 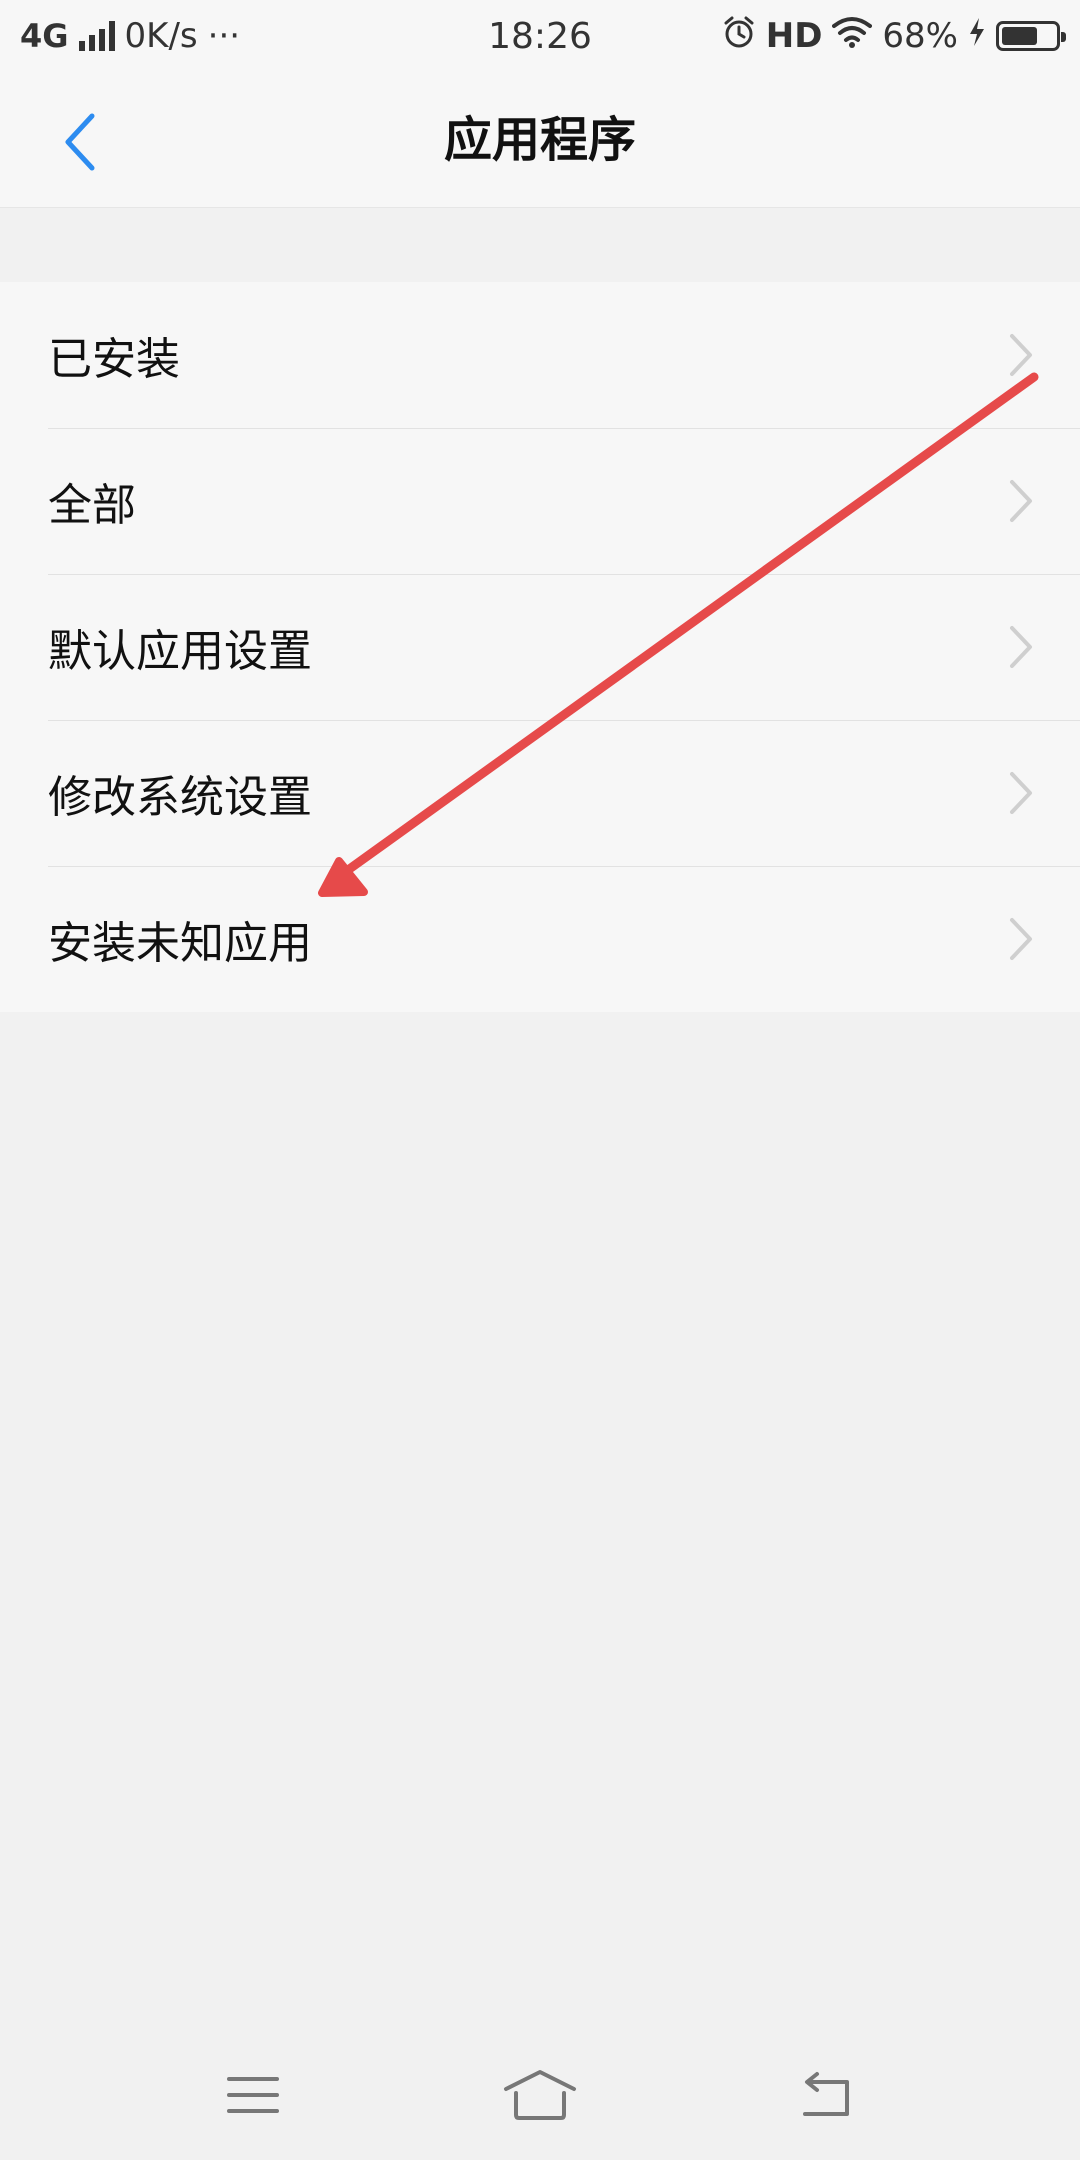 What do you see at coordinates (180, 943) in the screenshot?
I see `list-item-label: 安装未知应用` at bounding box center [180, 943].